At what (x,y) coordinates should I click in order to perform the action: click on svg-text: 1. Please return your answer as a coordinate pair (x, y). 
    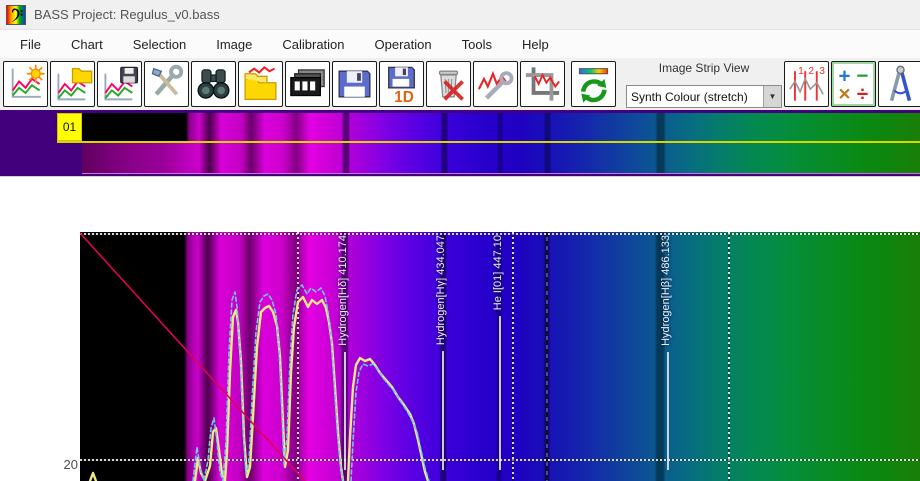
    Looking at the image, I should click on (801, 71).